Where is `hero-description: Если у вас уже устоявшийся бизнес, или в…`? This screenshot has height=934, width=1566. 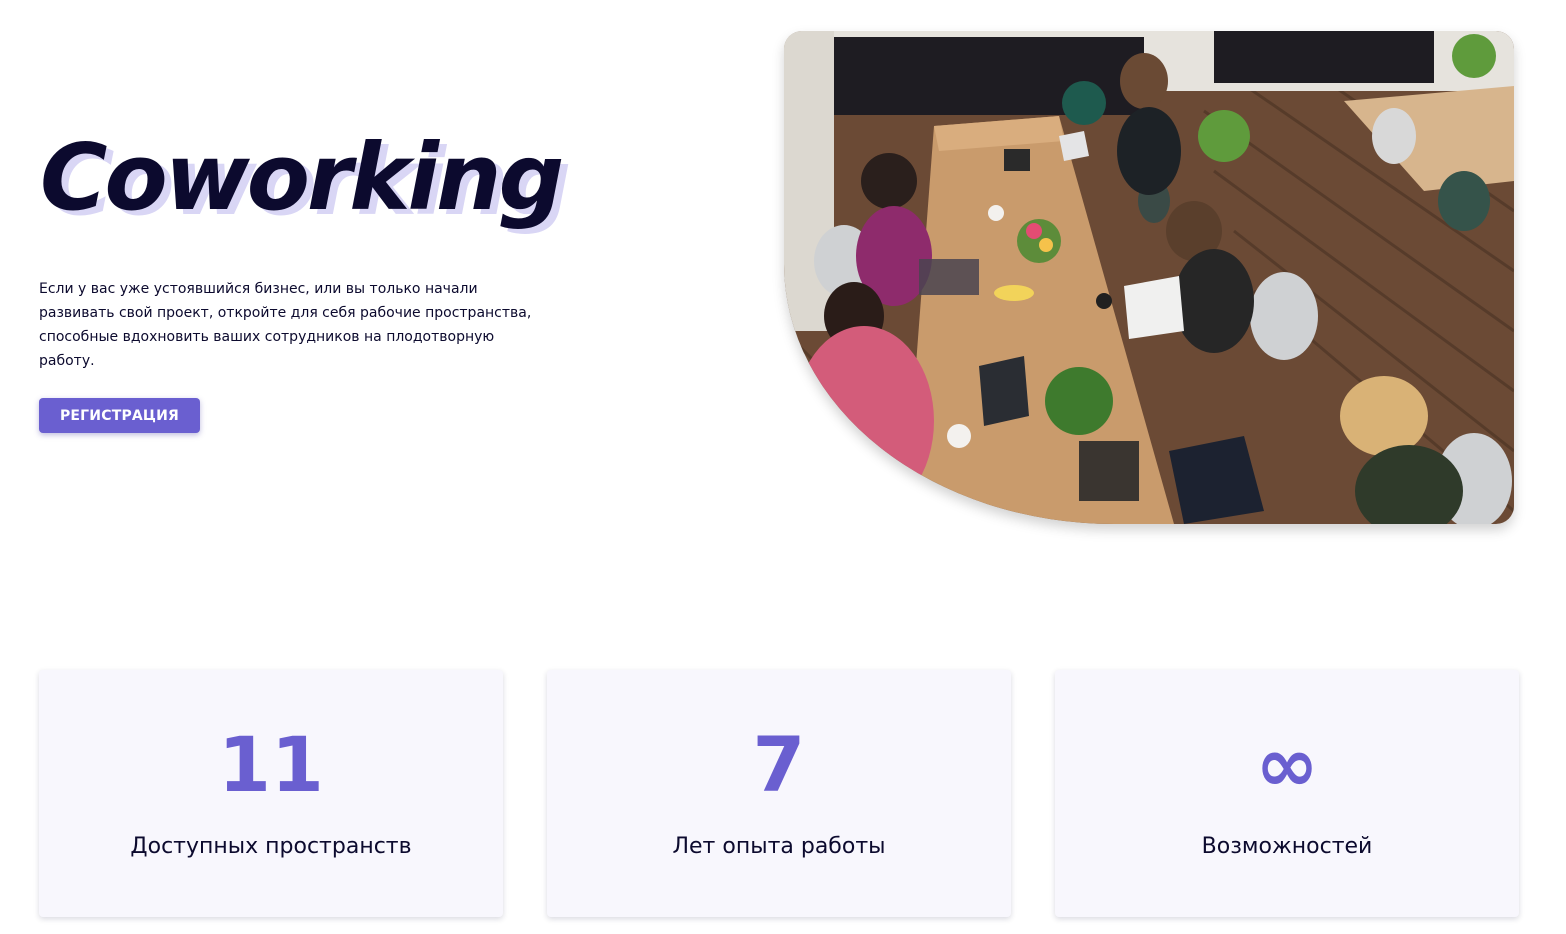
hero-description: Если у вас уже устоявшийся бизнес, или в… is located at coordinates (285, 325).